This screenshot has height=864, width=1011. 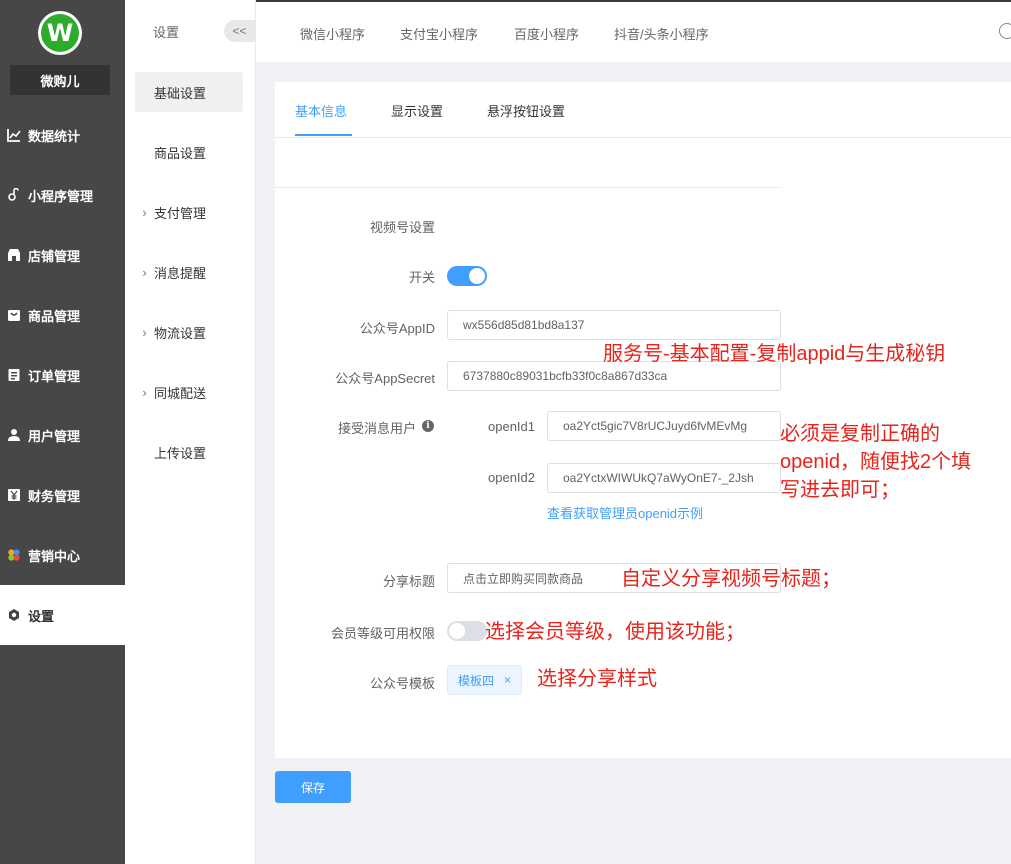 I want to click on annotation-openid-line3: 写进去即可；, so click(x=840, y=490).